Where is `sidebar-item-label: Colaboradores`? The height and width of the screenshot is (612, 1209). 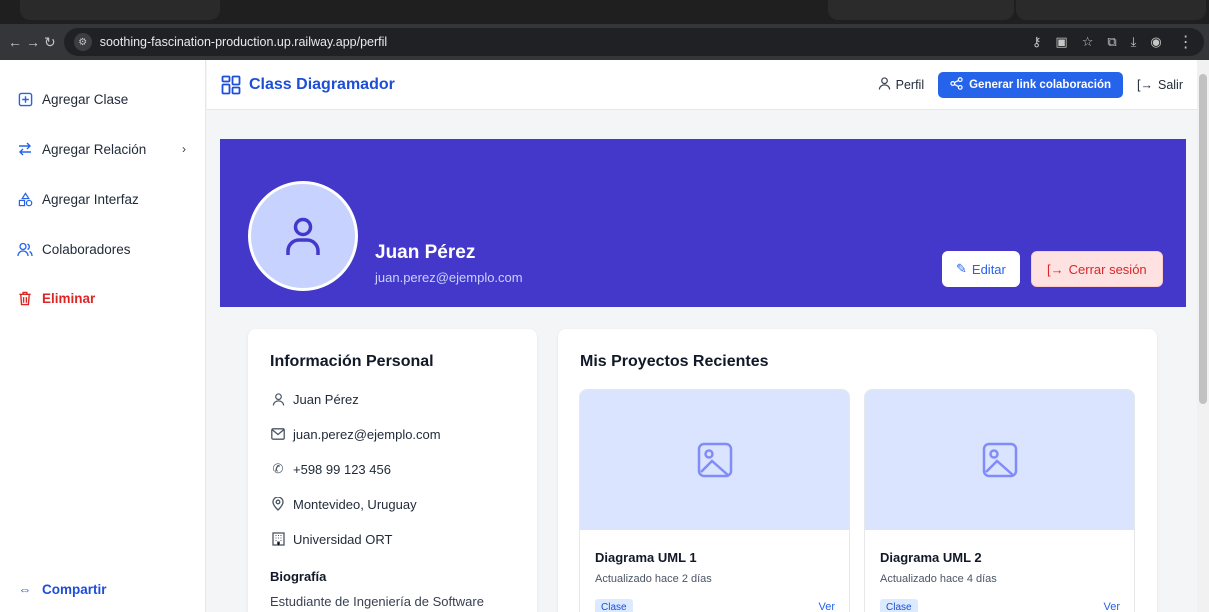
sidebar-item-label: Colaboradores is located at coordinates (86, 249).